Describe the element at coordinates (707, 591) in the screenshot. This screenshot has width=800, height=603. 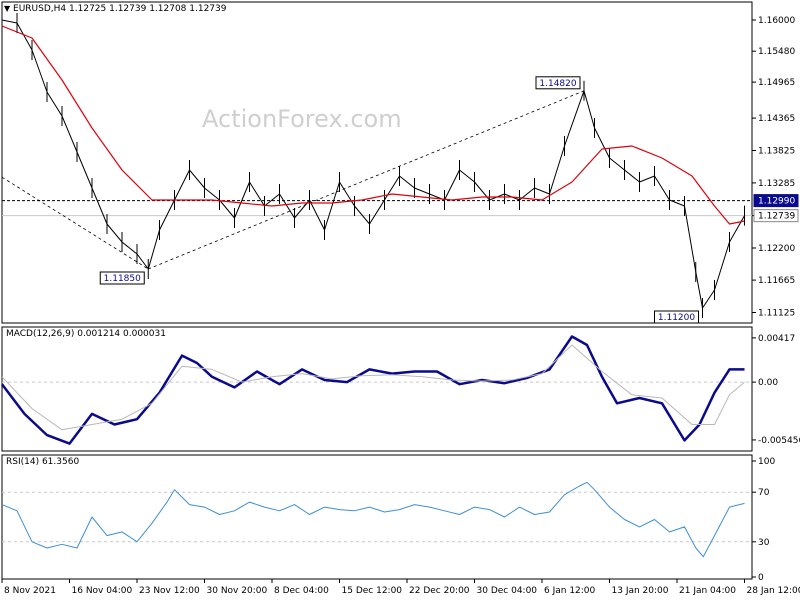
I see `x-tick-label: 21 Jan 04:00` at that location.